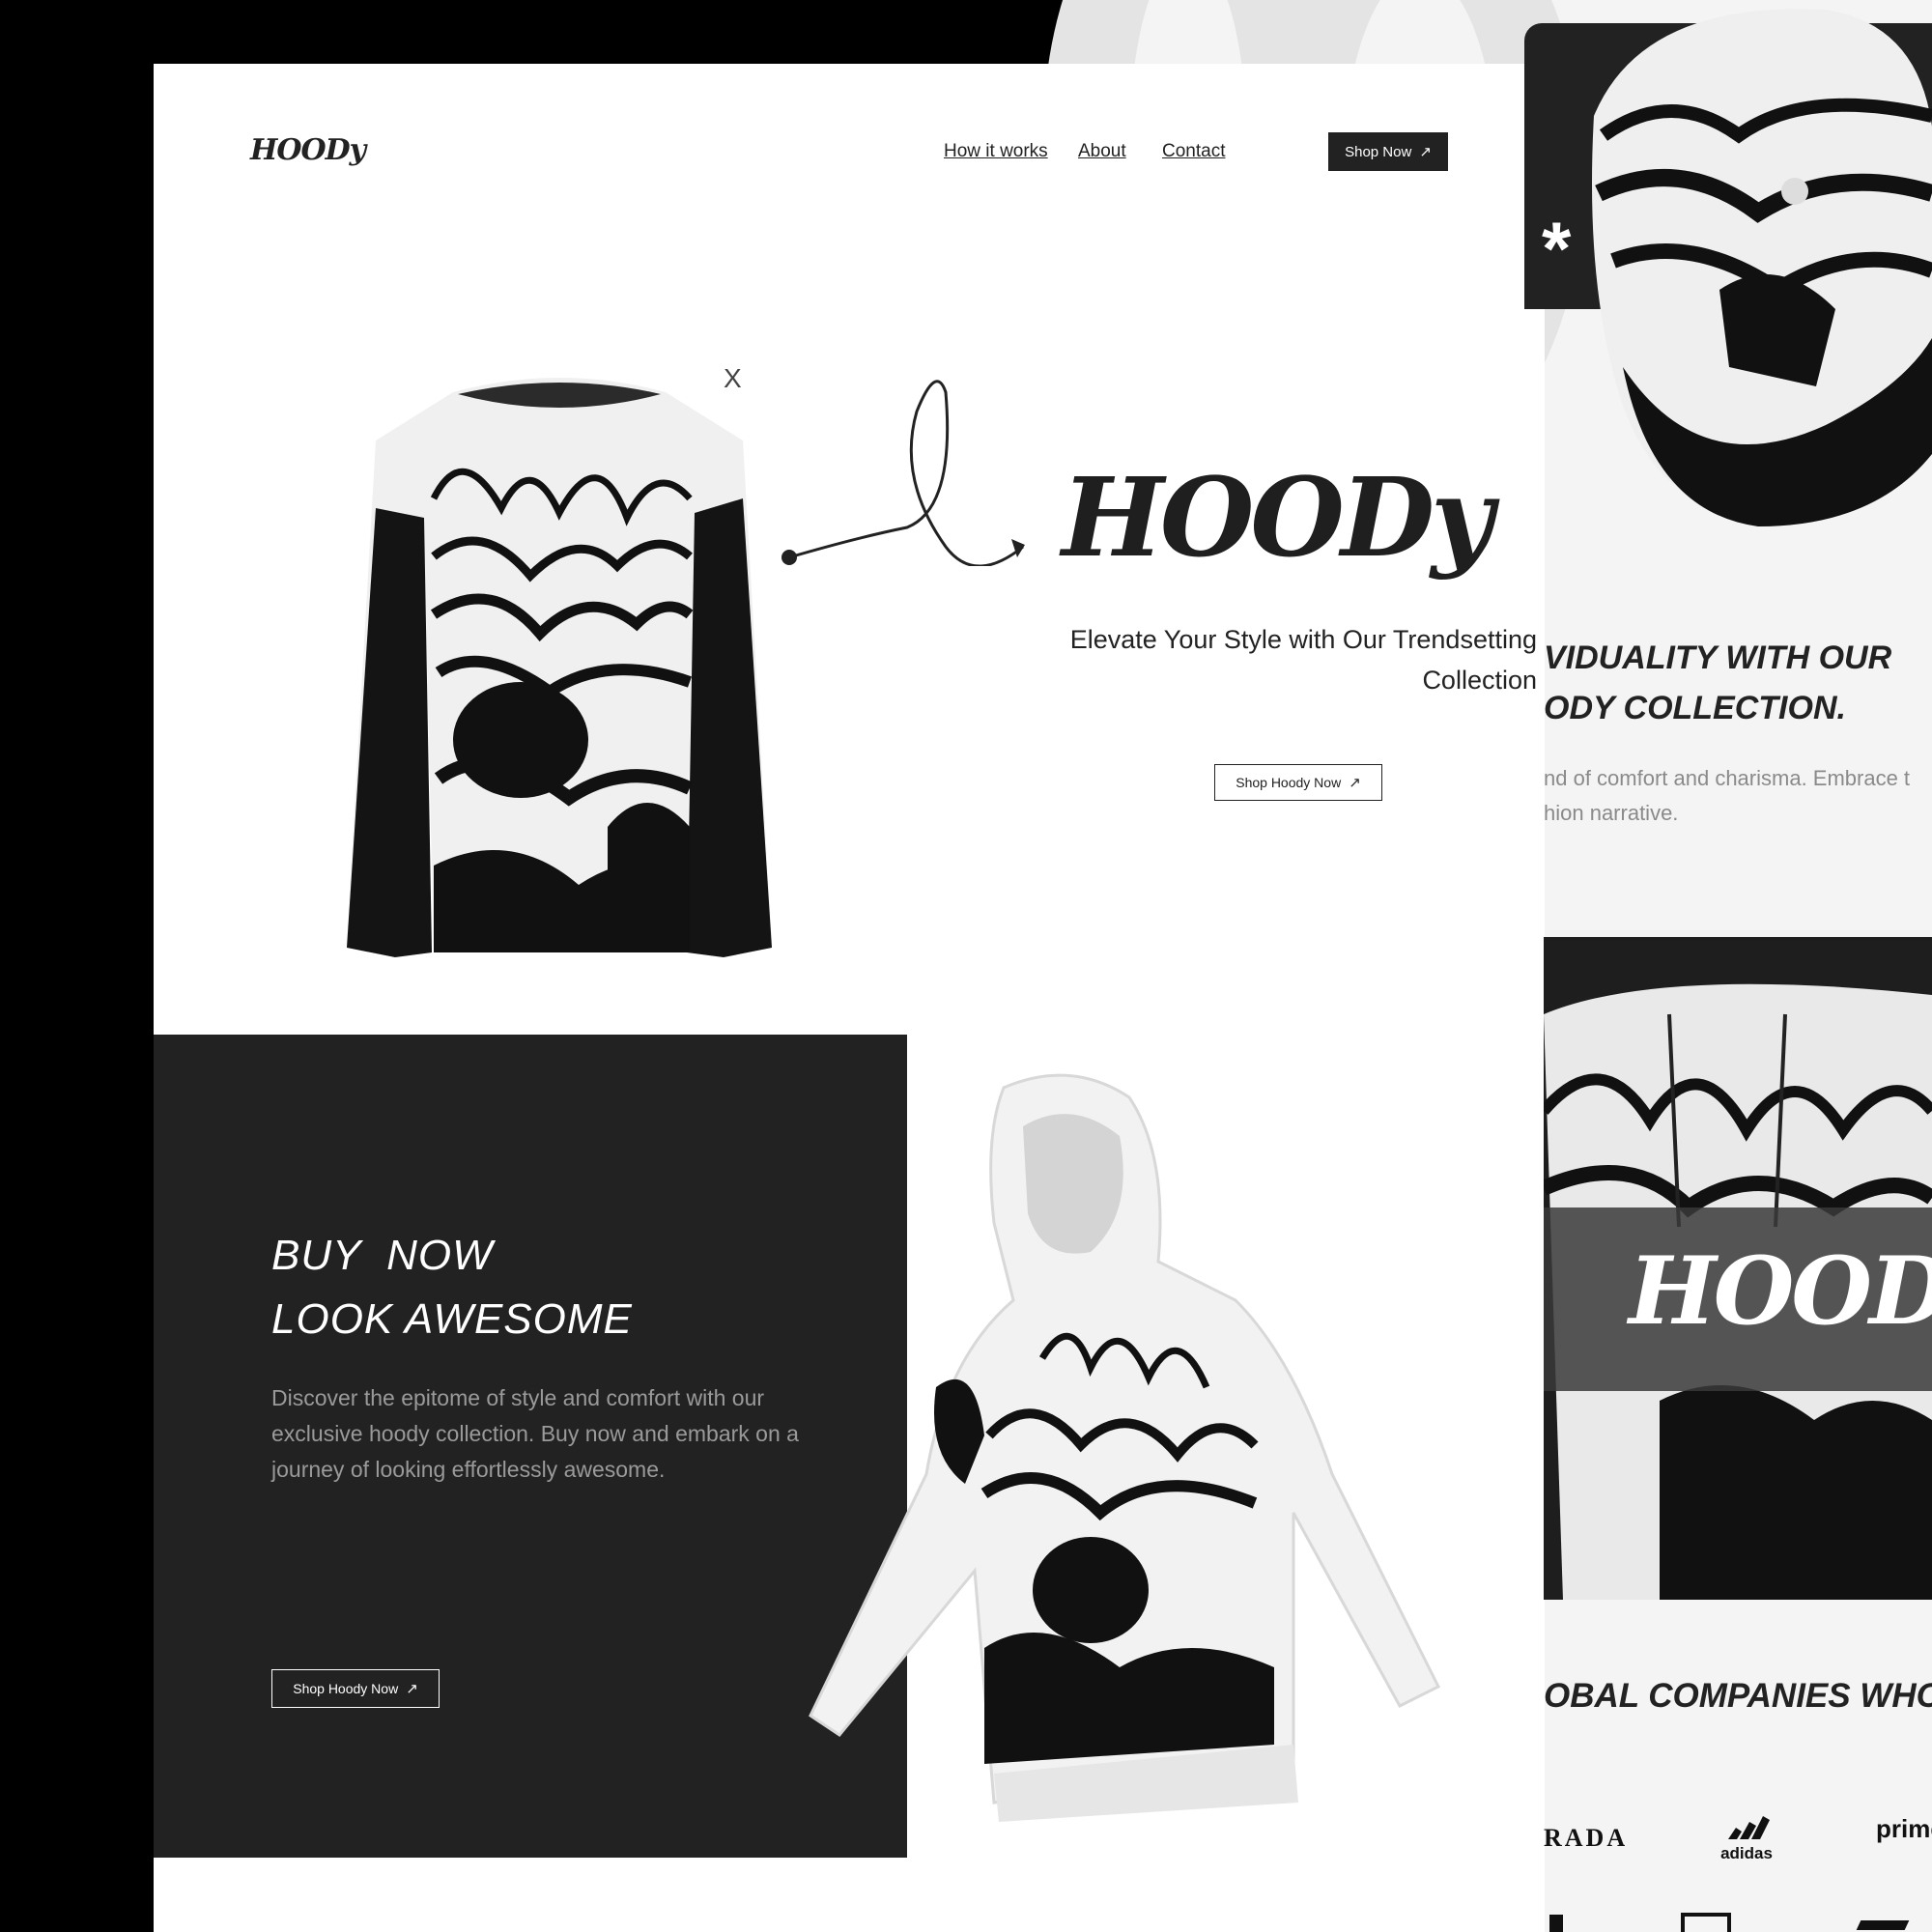  Describe the element at coordinates (1904, 1828) in the screenshot. I see `brand-logo-prime: prime` at that location.